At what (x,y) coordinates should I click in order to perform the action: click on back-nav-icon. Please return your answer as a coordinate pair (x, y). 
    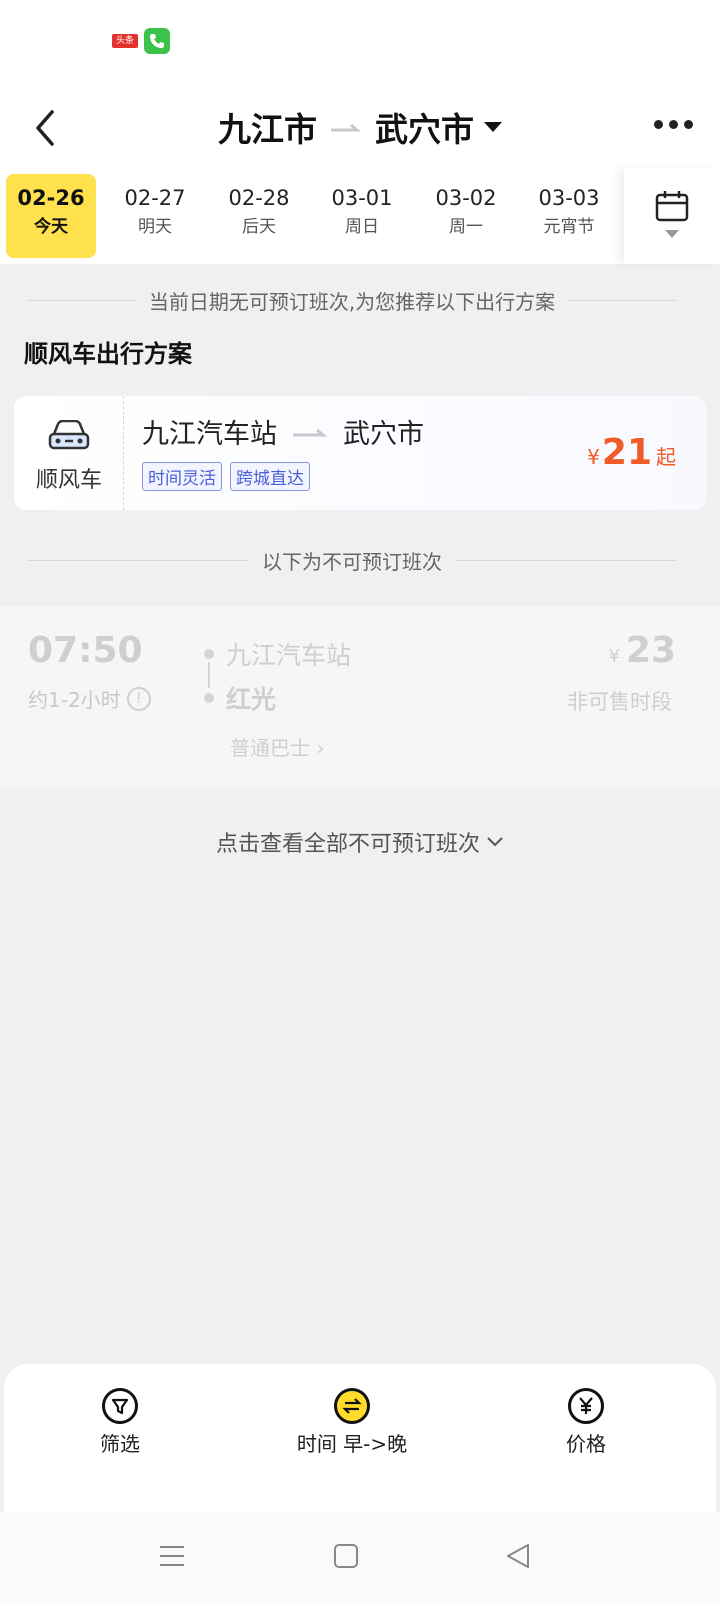
    Looking at the image, I should click on (518, 1556).